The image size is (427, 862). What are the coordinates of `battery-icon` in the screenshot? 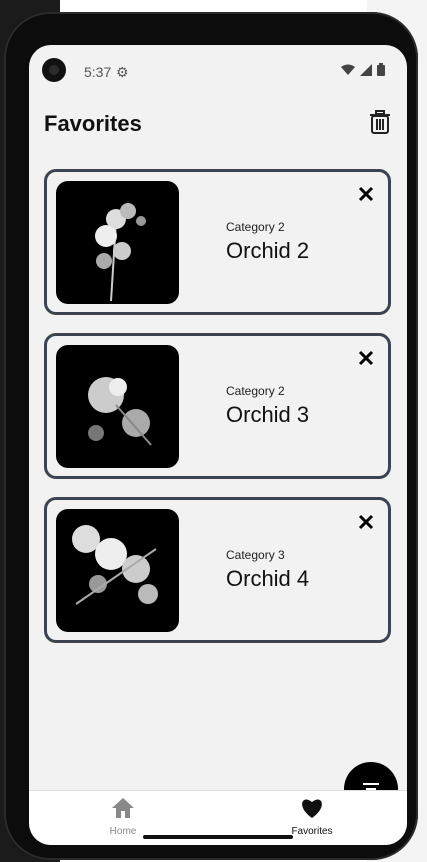 It's located at (381, 69).